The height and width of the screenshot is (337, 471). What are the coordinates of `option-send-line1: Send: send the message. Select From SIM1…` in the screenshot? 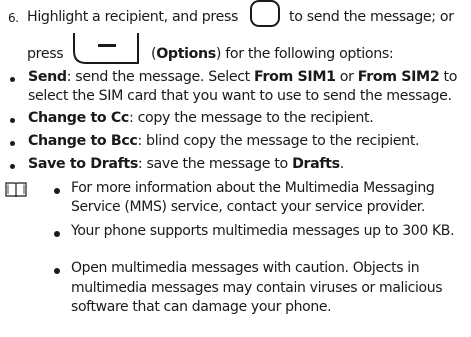 It's located at (242, 77).